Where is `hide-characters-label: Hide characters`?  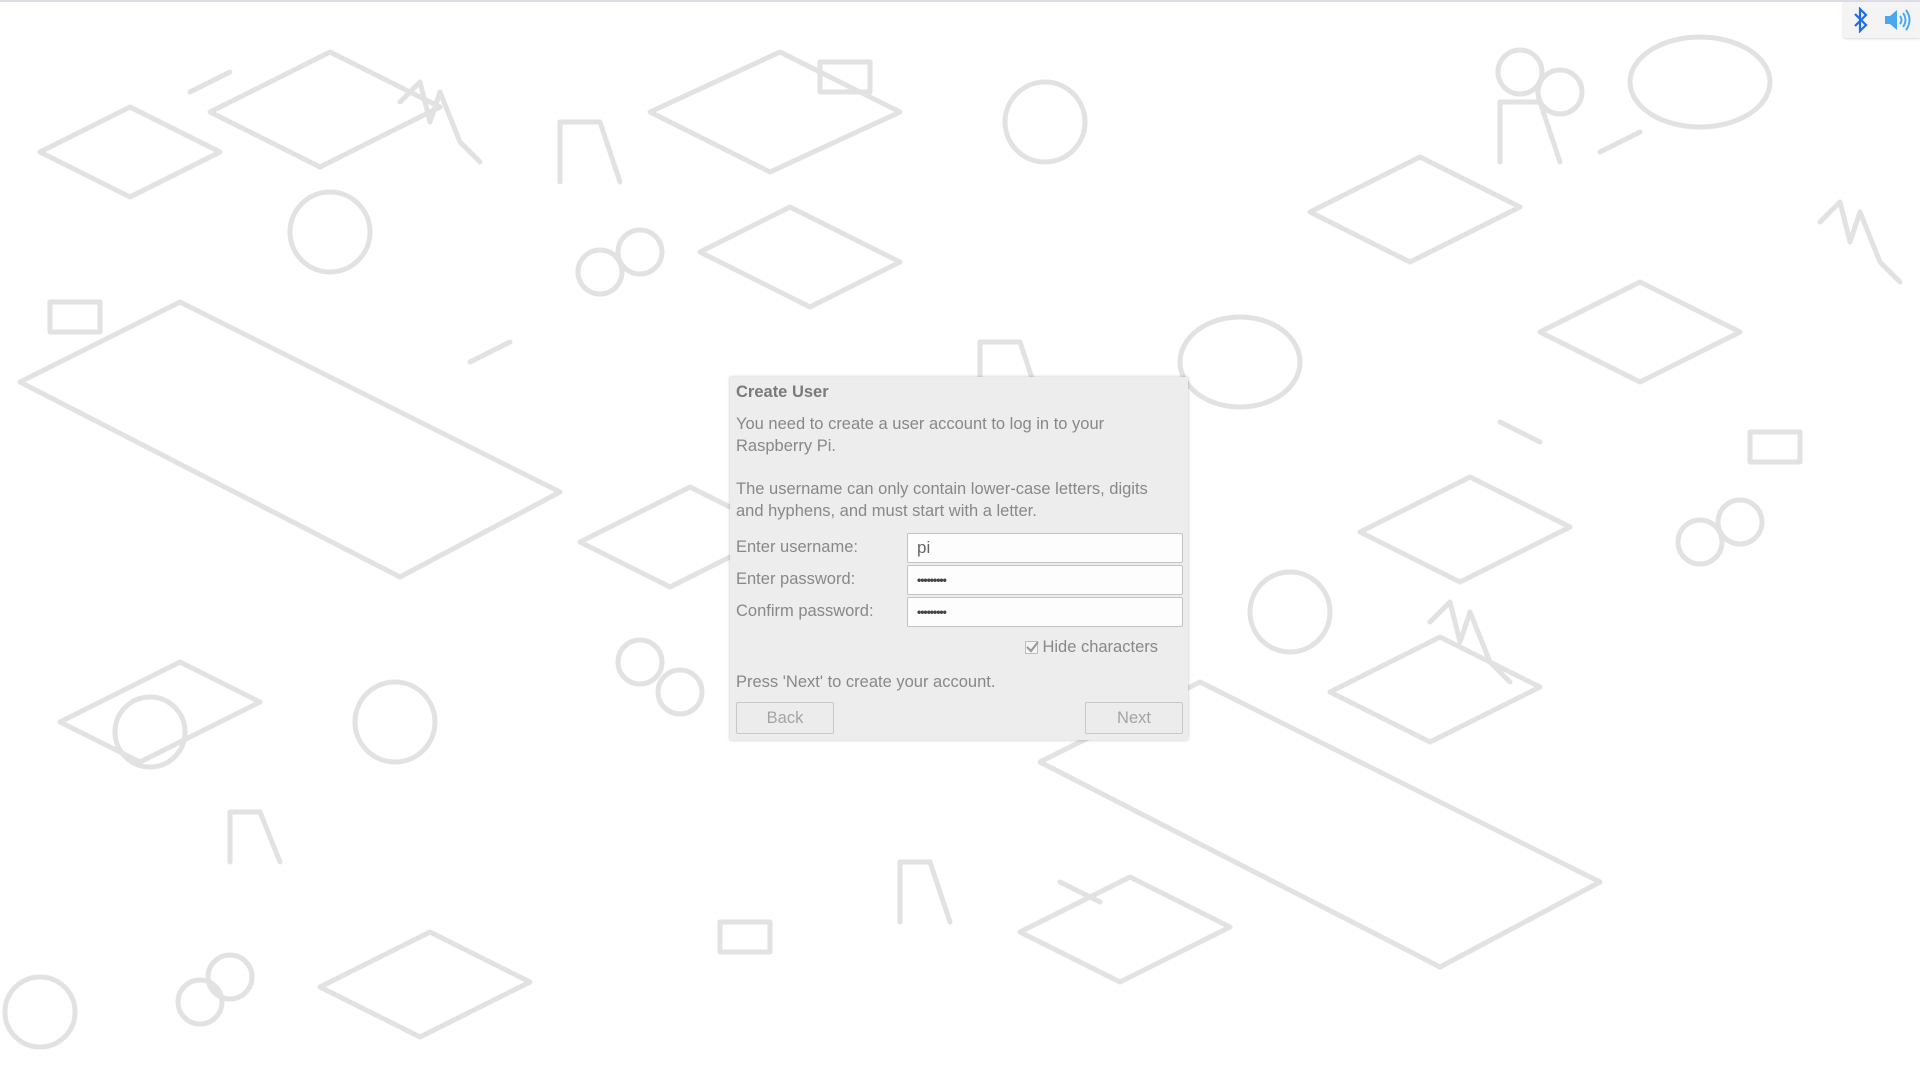 hide-characters-label: Hide characters is located at coordinates (1100, 647).